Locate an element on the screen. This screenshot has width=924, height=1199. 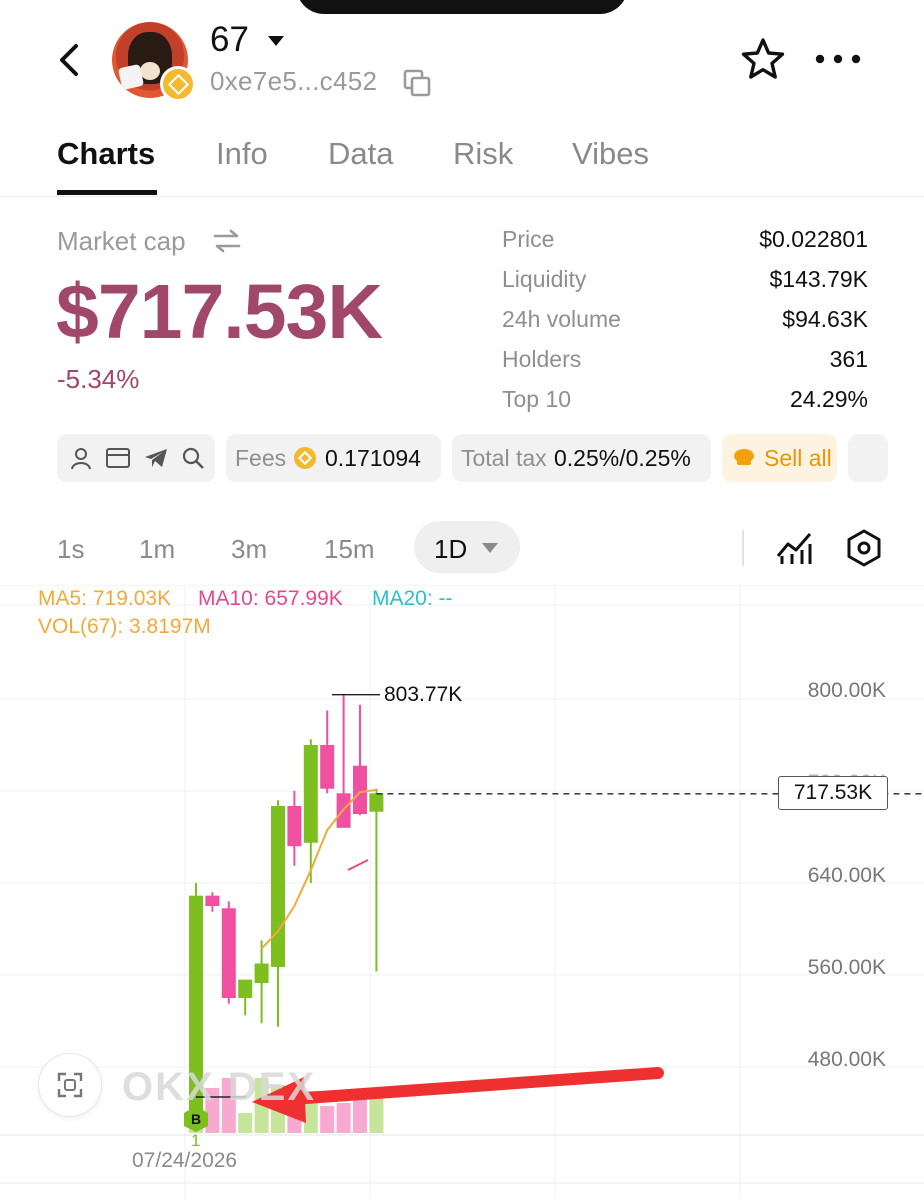
stat-value: $0.022801 is located at coordinates (813, 239).